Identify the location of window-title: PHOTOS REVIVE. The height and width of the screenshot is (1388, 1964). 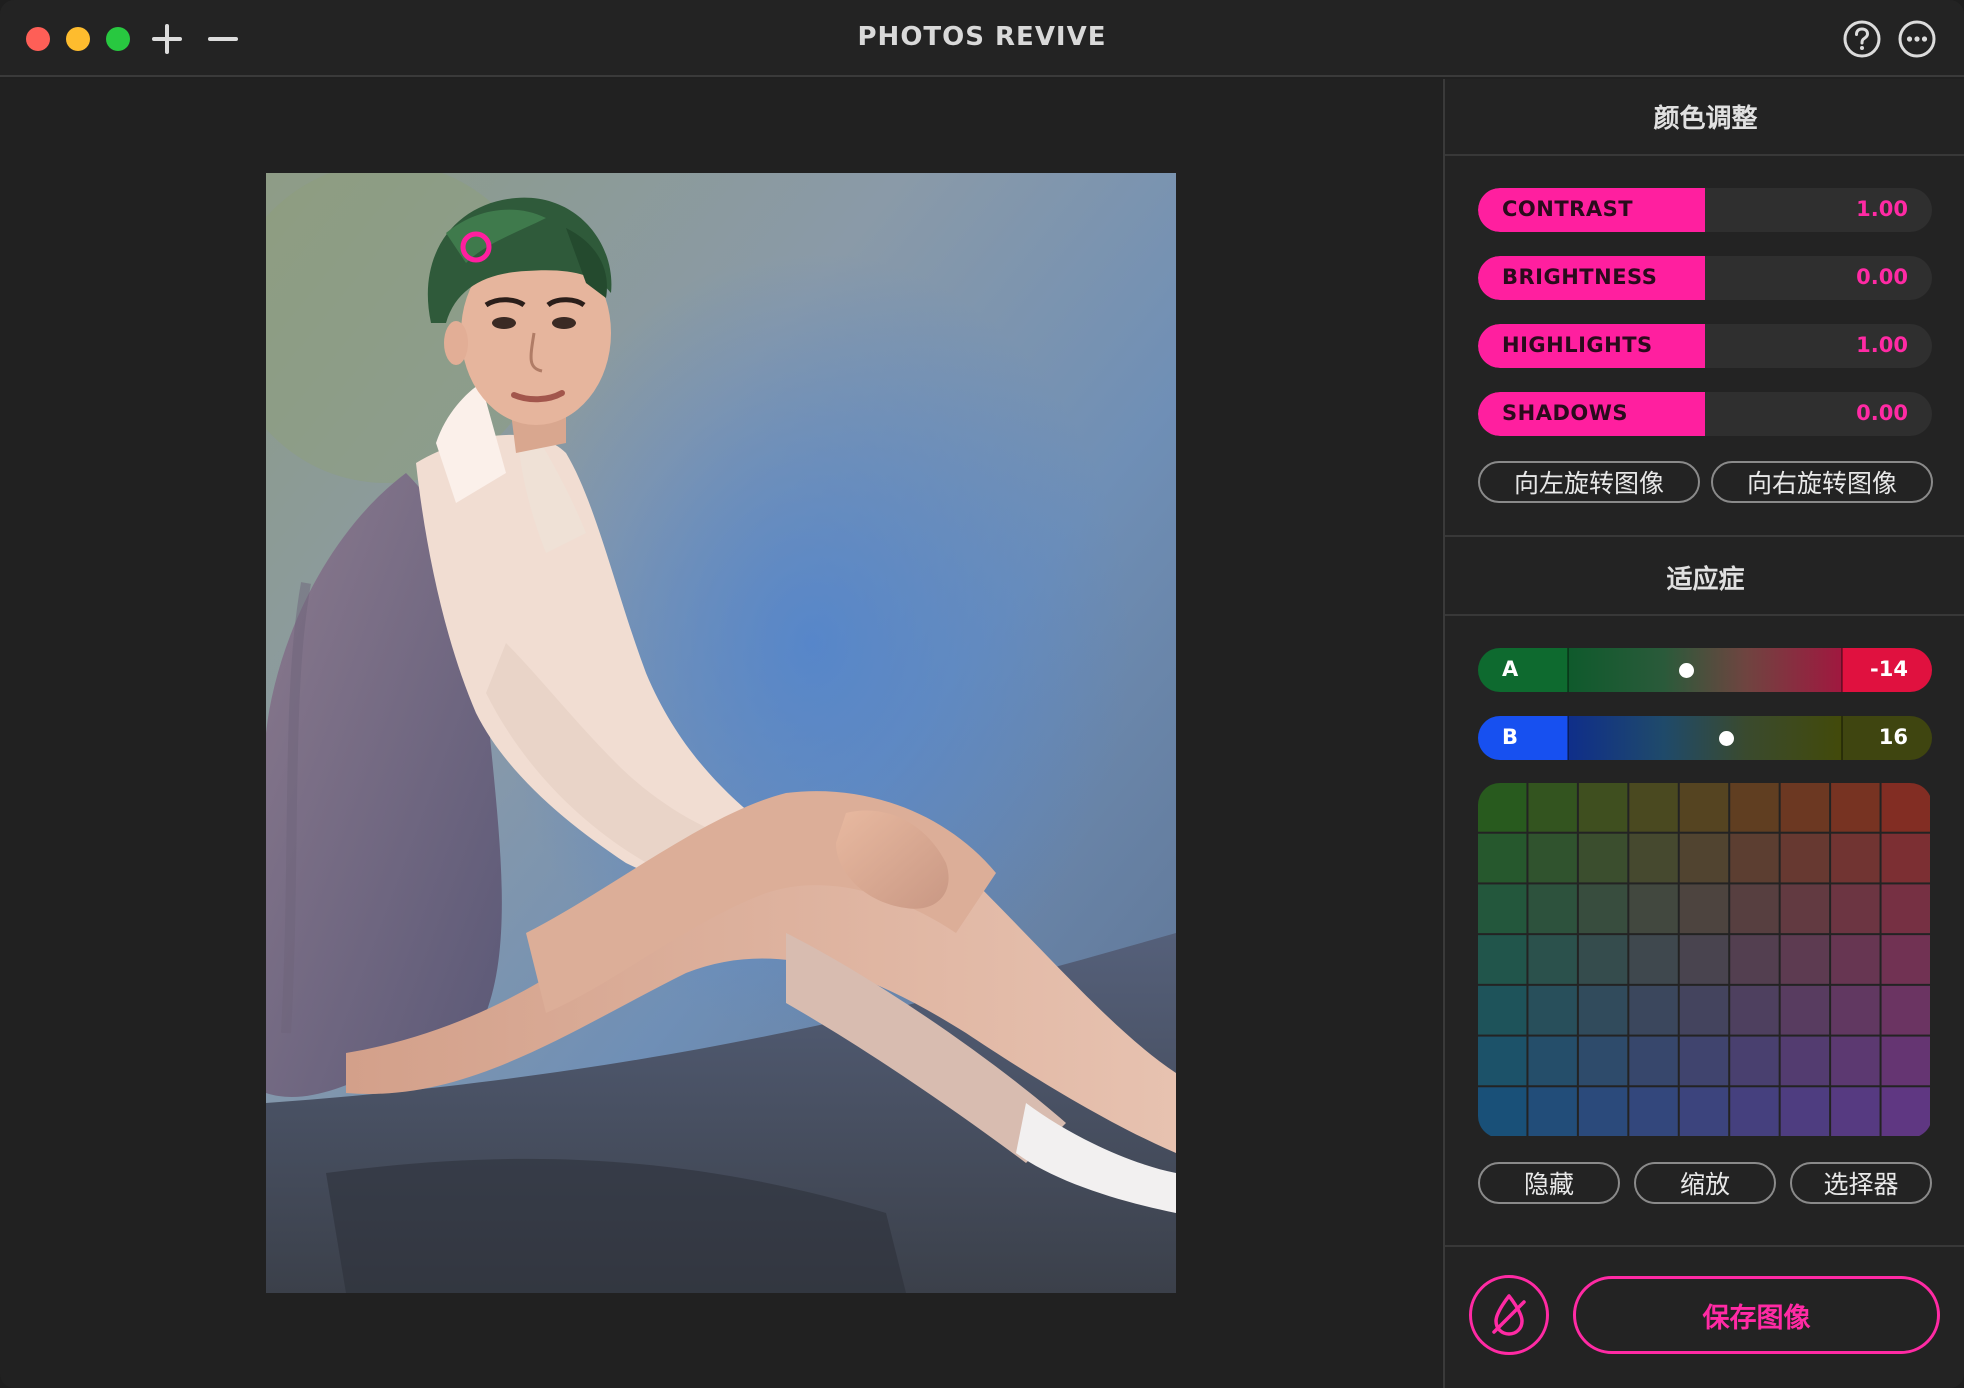
(982, 37).